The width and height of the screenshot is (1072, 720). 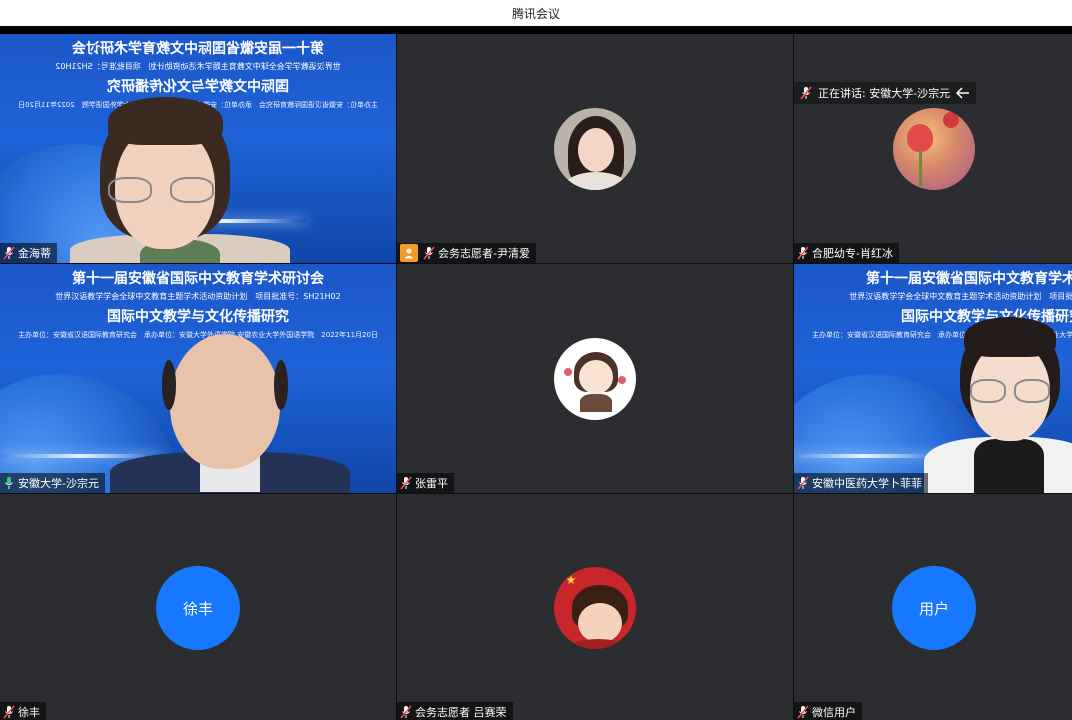 I want to click on video-tile-7: 徐丰 徐丰, so click(x=198, y=607).